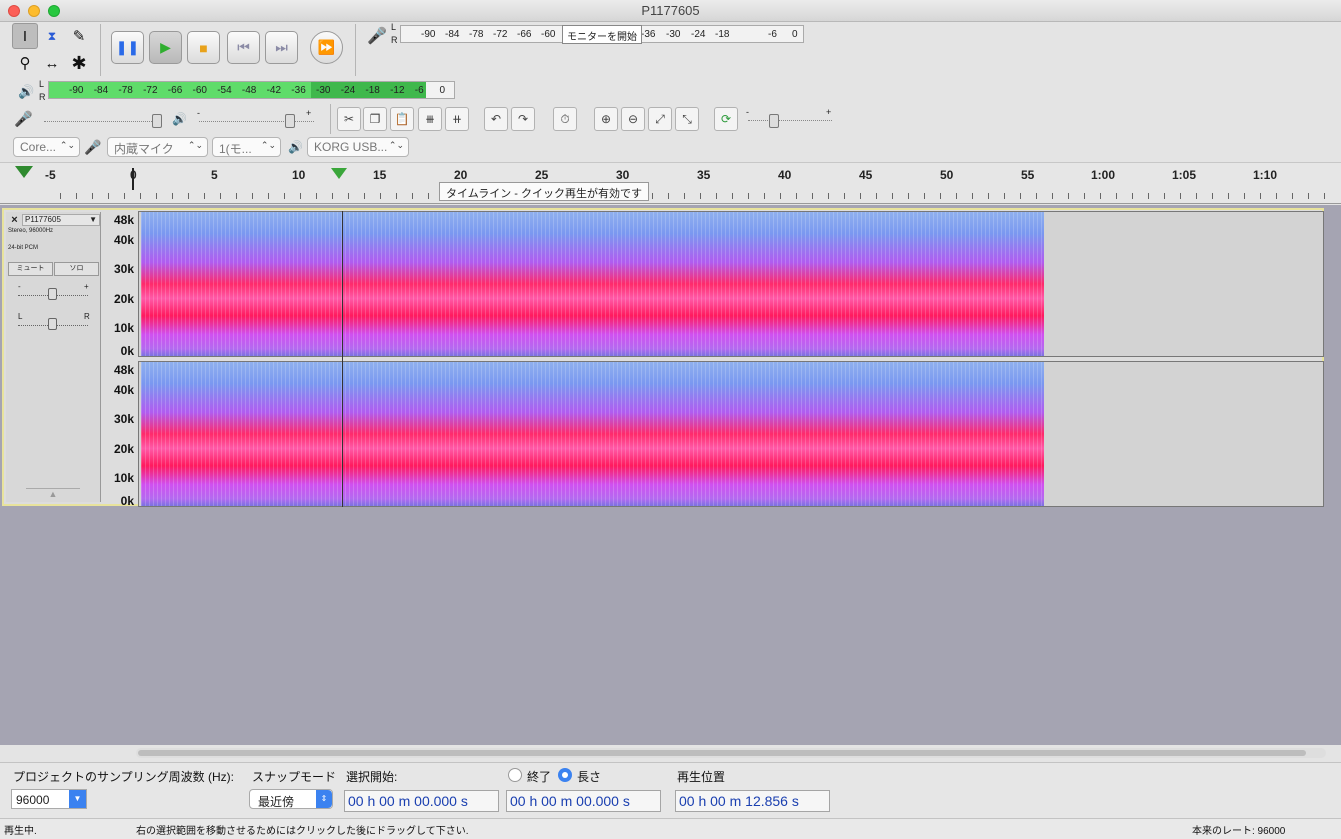 This screenshot has width=1341, height=839. Describe the element at coordinates (408, 801) in the screenshot. I see `selection-start-value: 00 h 00 m 00.000 s` at that location.